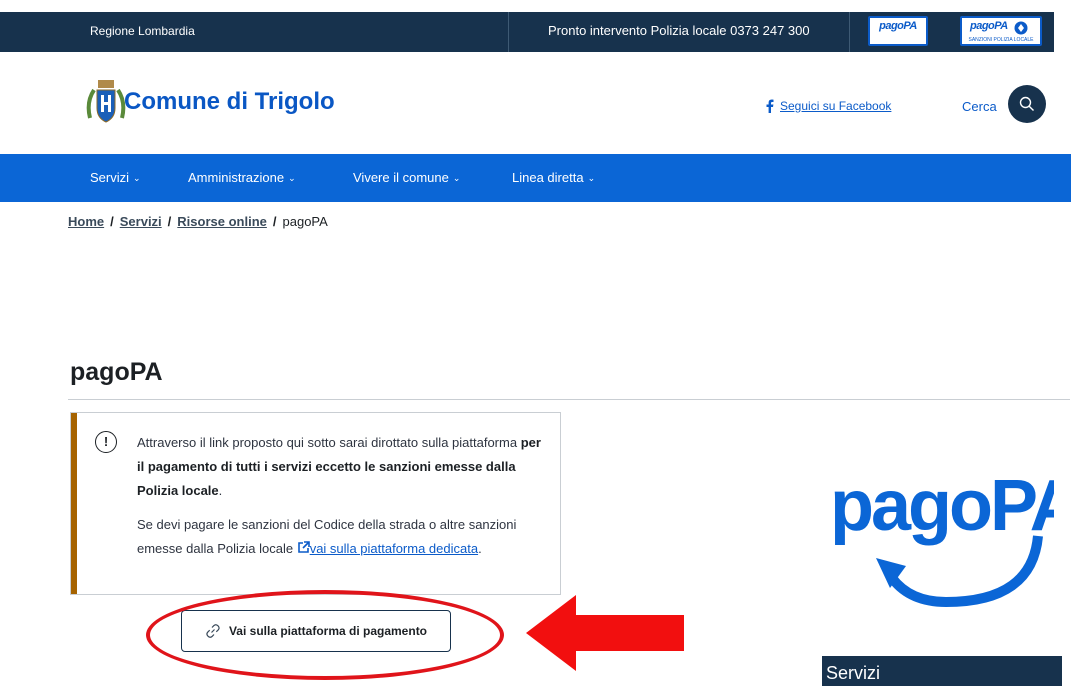 Image resolution: width=1071 pixels, height=686 pixels. Describe the element at coordinates (979, 106) in the screenshot. I see `search-label: Cerca` at that location.